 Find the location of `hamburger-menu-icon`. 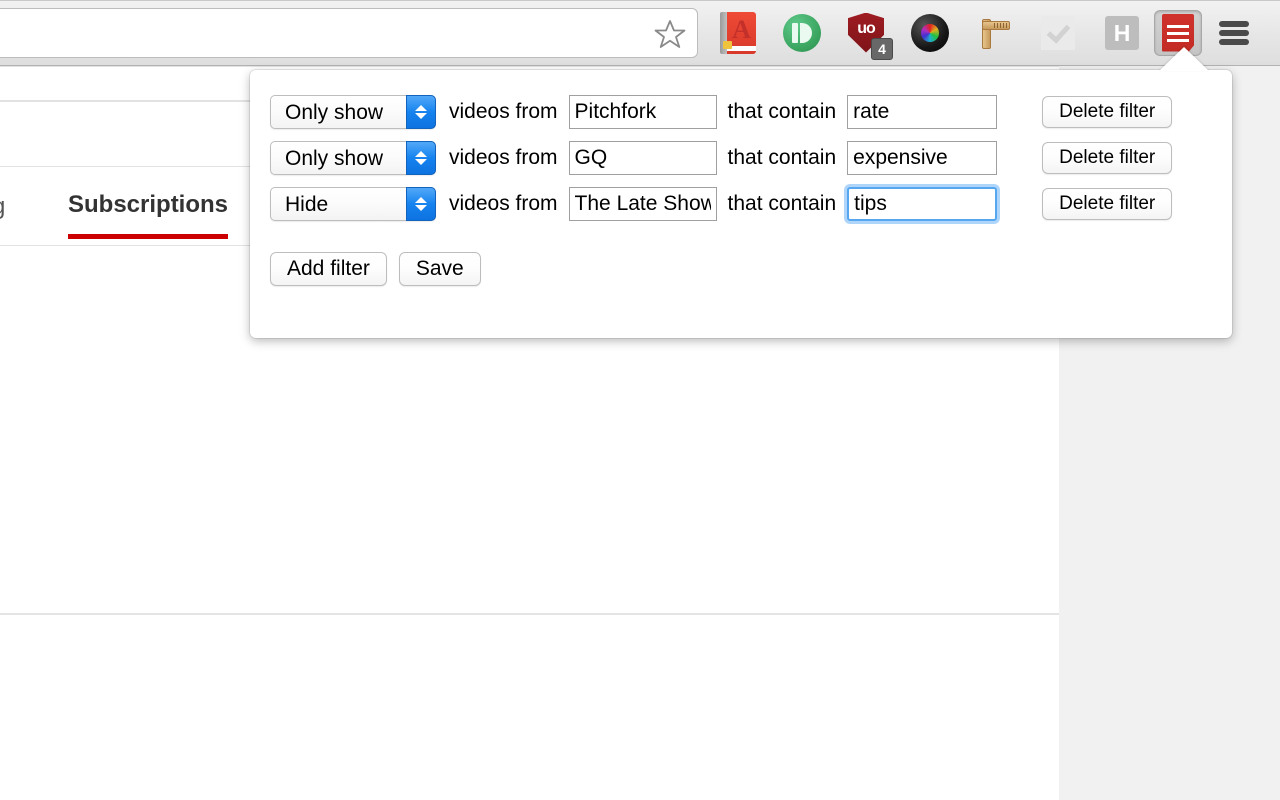

hamburger-menu-icon is located at coordinates (1234, 32).